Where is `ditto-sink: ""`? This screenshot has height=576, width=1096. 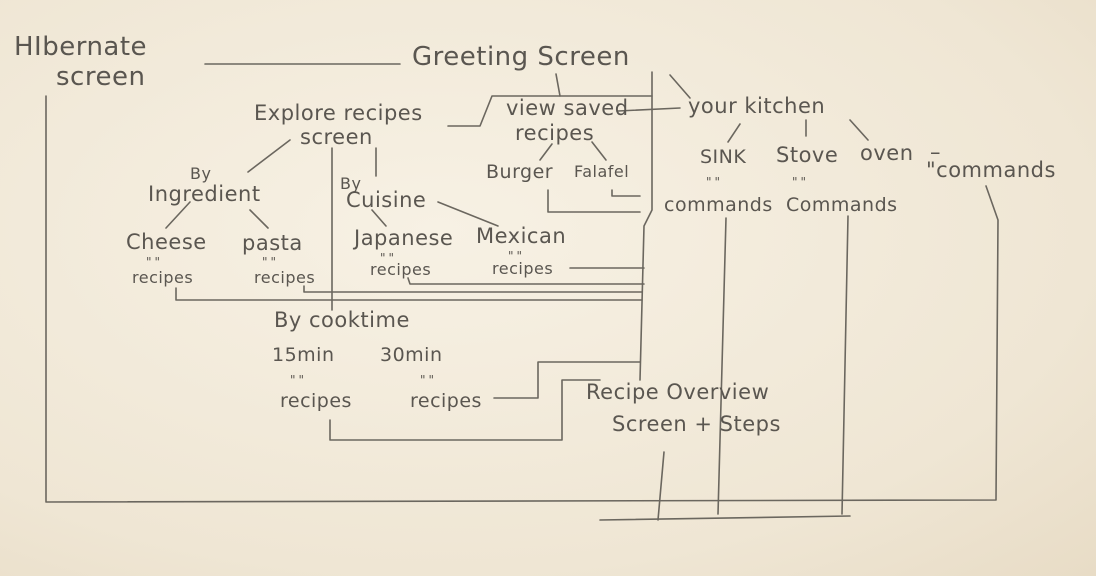
ditto-sink: "" is located at coordinates (715, 182).